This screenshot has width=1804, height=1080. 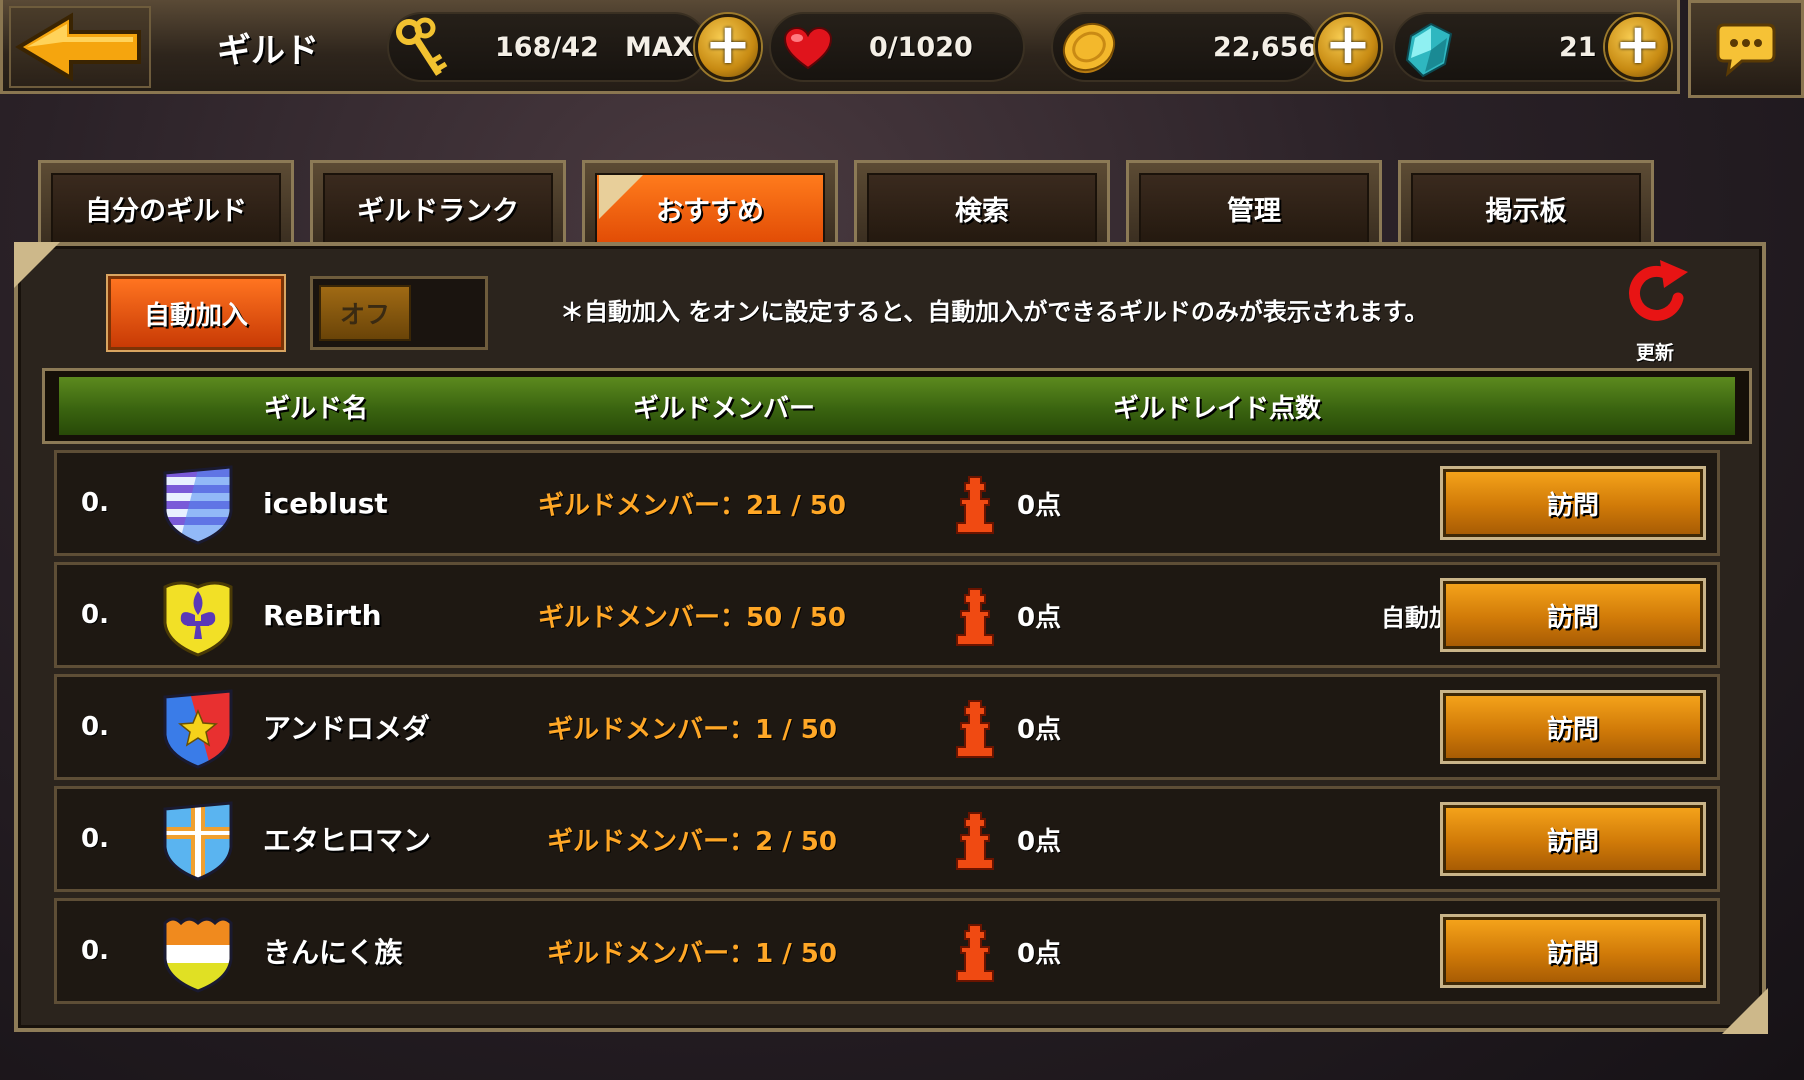 I want to click on key-icon, so click(x=422, y=46).